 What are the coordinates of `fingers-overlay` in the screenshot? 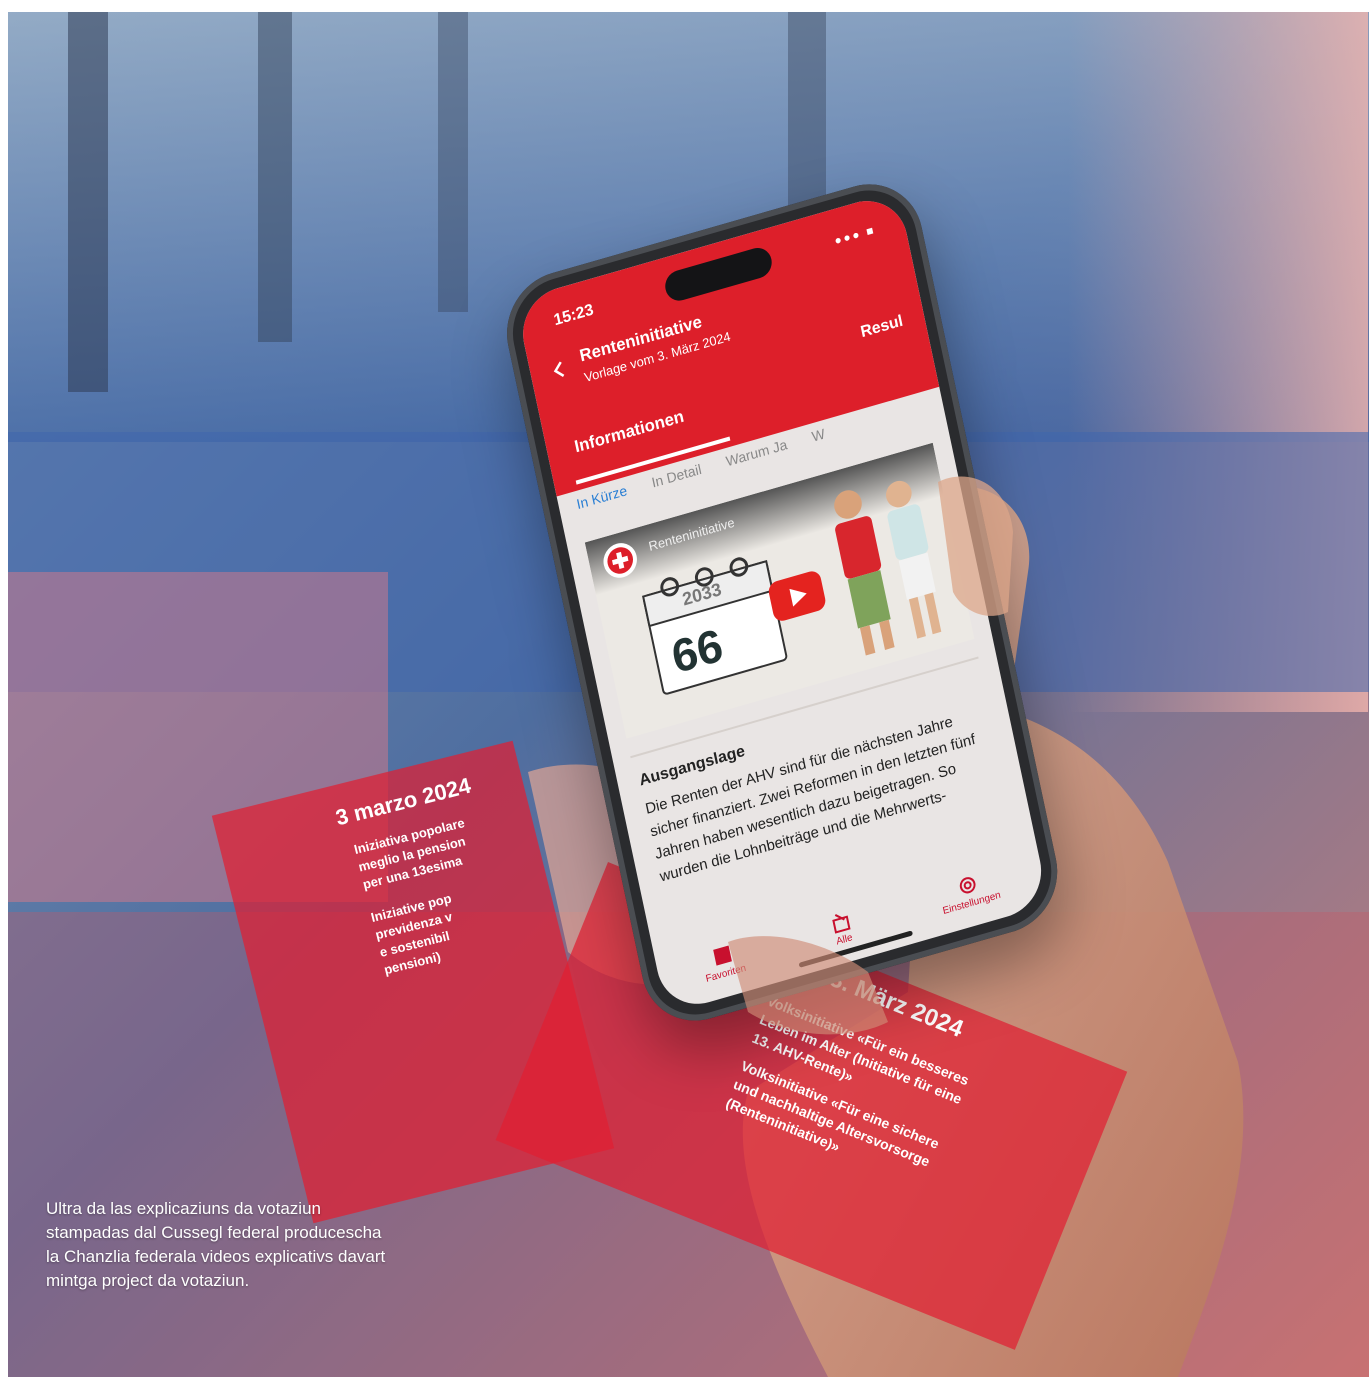 It's located at (870, 755).